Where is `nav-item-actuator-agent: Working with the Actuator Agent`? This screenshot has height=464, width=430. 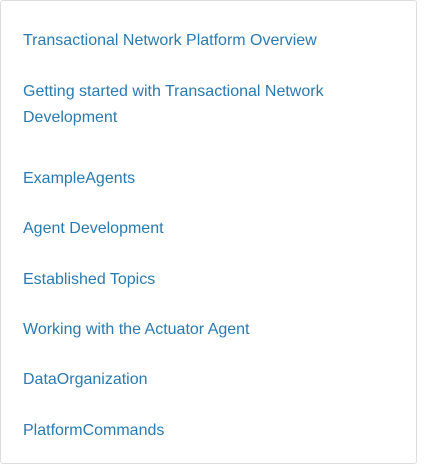
nav-item-actuator-agent: Working with the Actuator Agent is located at coordinates (213, 330).